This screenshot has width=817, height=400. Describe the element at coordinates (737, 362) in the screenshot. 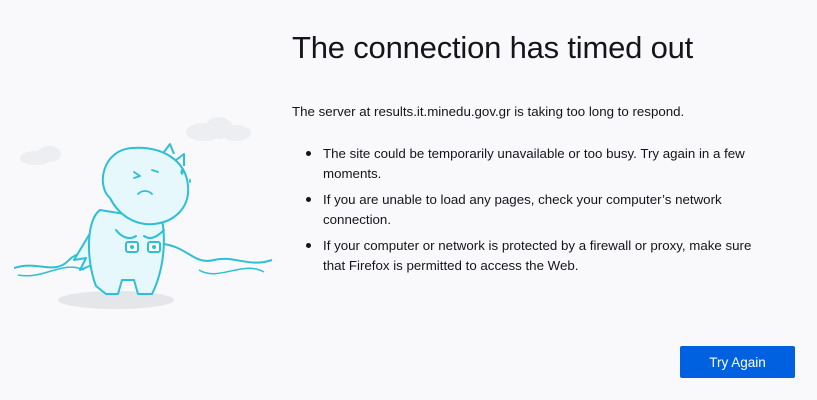

I see `try-again-button: Try Again` at that location.